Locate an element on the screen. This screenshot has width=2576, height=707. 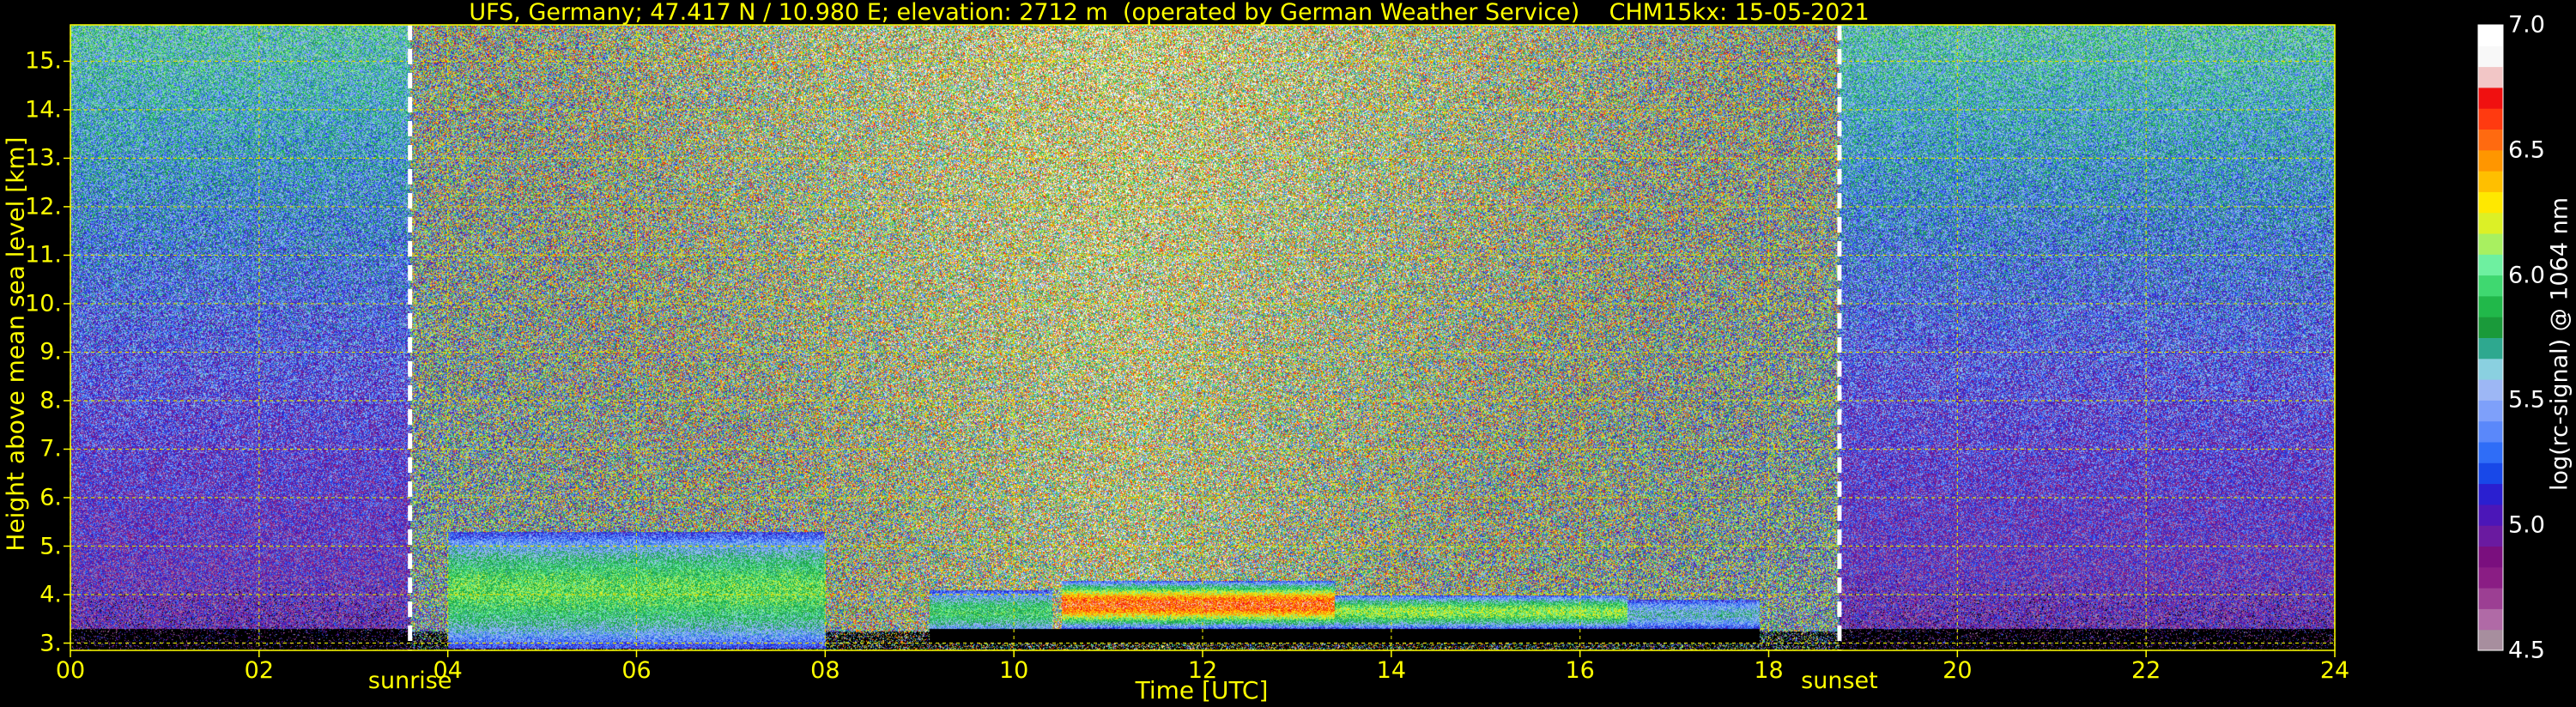
y-tick-label: 15. is located at coordinates (43, 61).